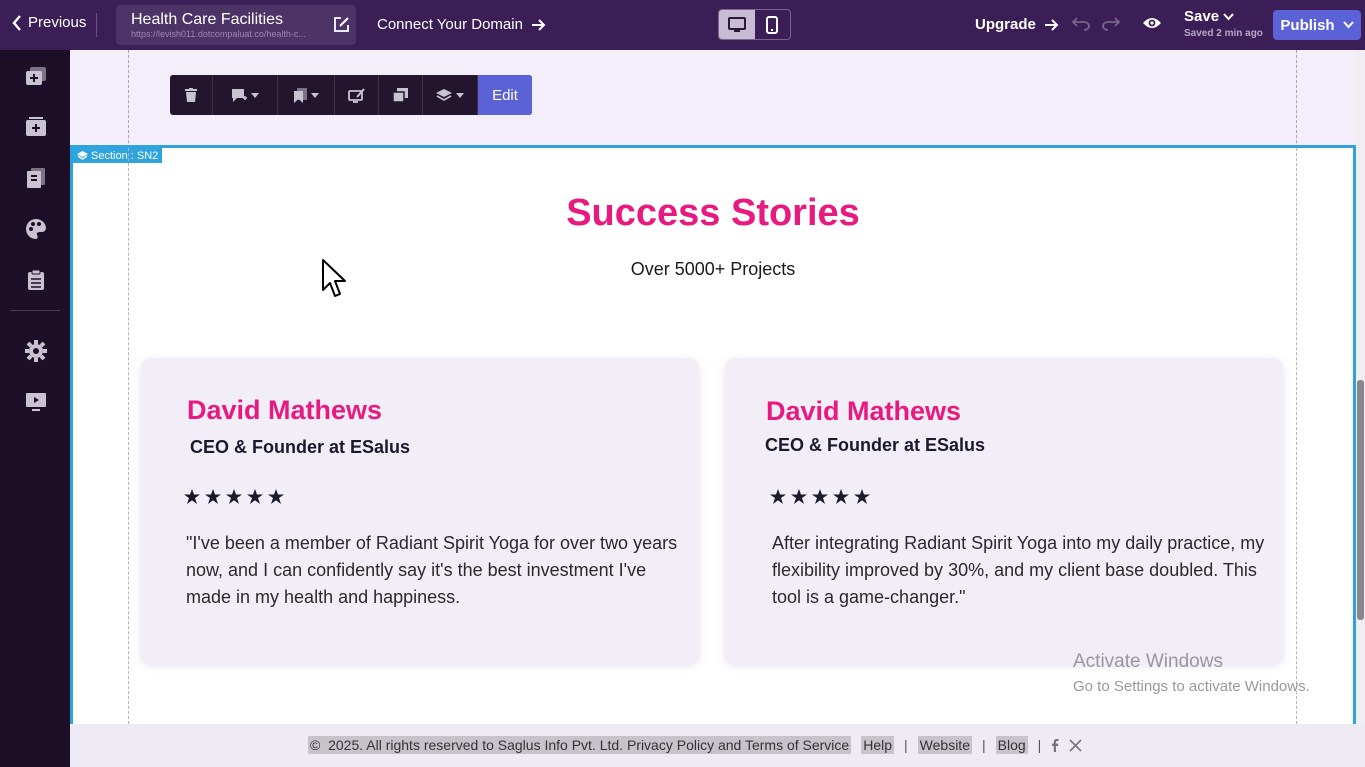 The height and width of the screenshot is (767, 1365). I want to click on comment-icon, so click(239, 95).